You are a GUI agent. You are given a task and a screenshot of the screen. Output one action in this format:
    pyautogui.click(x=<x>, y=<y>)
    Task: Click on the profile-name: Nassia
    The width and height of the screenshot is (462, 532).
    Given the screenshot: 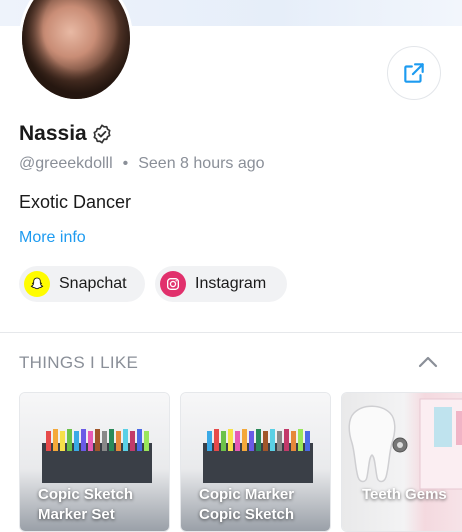 What is the action you would take?
    pyautogui.click(x=53, y=133)
    